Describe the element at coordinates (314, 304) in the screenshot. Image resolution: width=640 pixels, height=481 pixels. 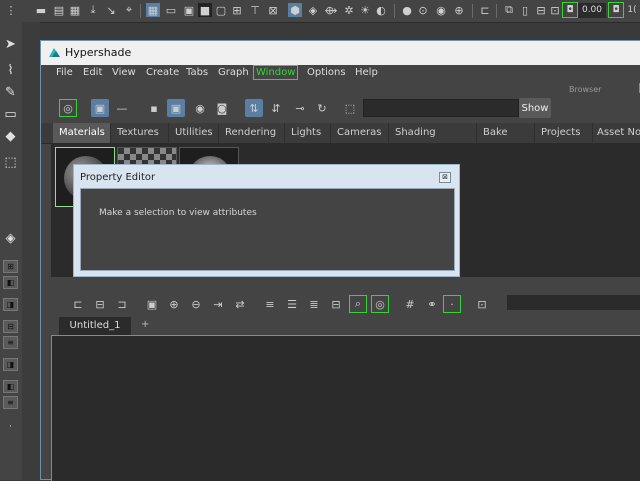
I see `full-mode-icon: ≣` at that location.